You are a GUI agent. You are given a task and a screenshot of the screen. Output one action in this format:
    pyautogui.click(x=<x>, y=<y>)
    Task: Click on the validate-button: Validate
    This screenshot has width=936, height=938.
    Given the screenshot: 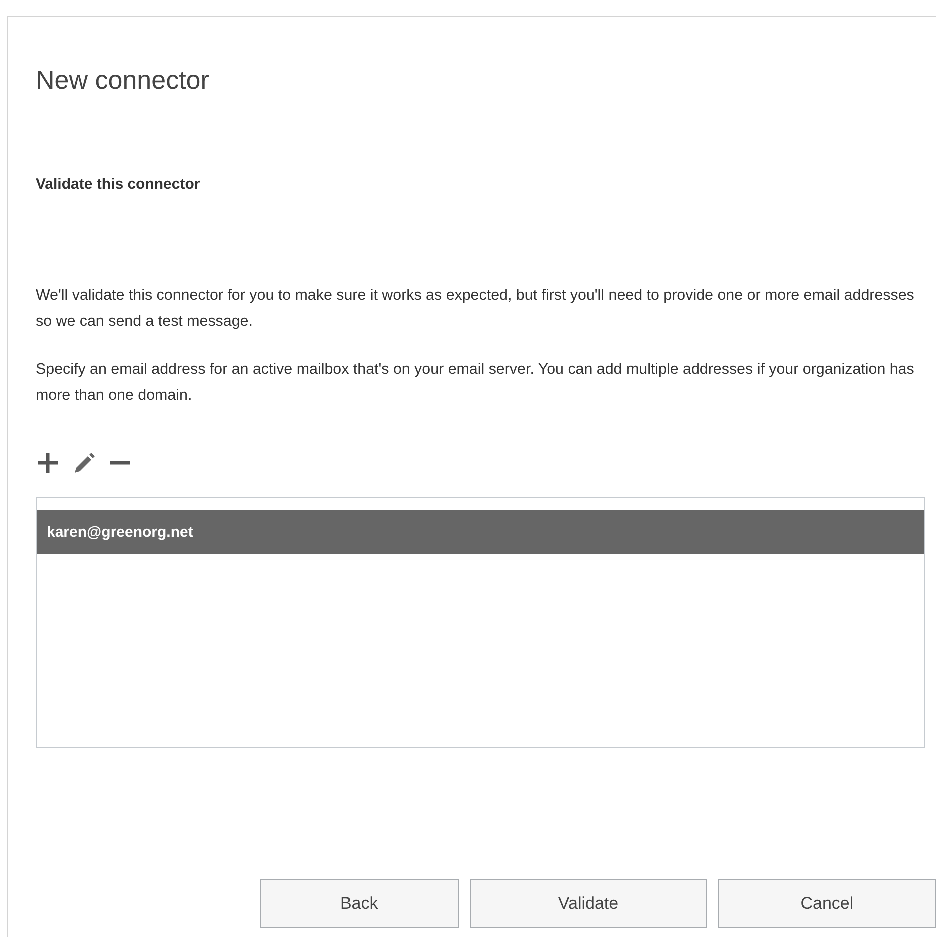 What is the action you would take?
    pyautogui.click(x=589, y=903)
    